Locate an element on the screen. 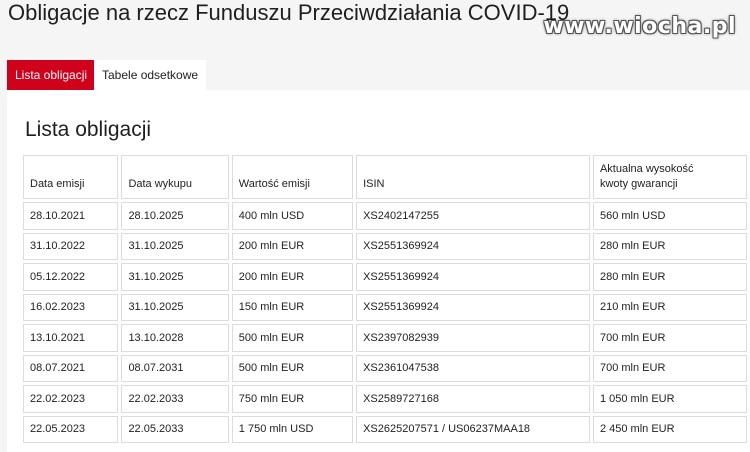 The height and width of the screenshot is (452, 750). cell-data-emisji: 08.07.2021 is located at coordinates (71, 368).